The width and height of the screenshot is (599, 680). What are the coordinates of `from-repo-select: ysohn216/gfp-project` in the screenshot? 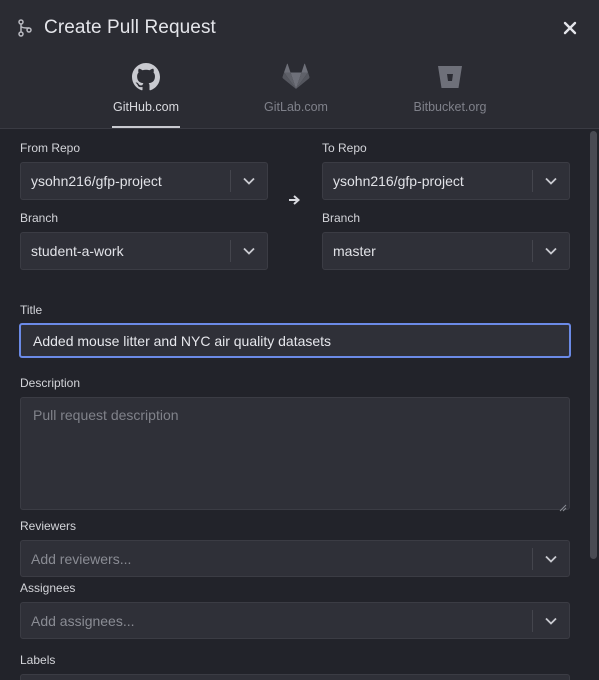 It's located at (144, 181).